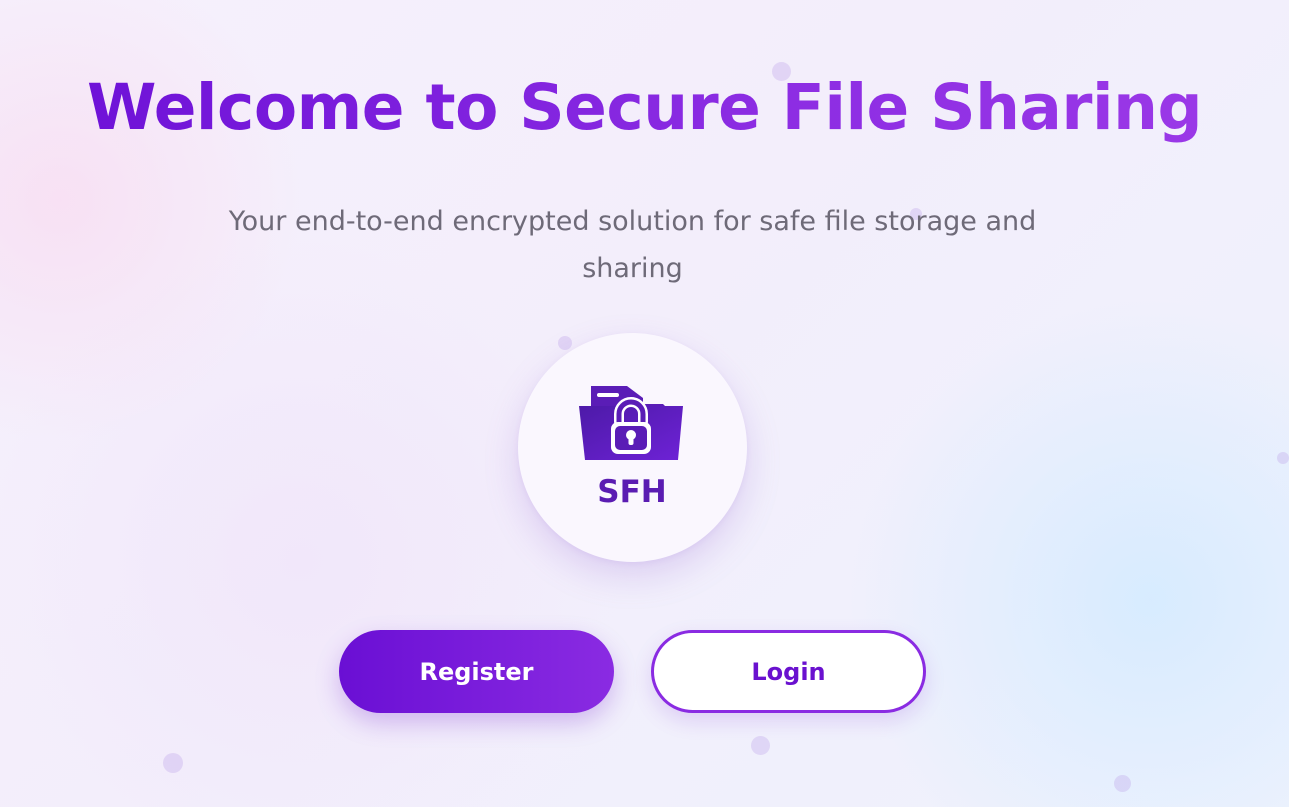 Image resolution: width=1289 pixels, height=807 pixels. I want to click on register-button: Register, so click(476, 671).